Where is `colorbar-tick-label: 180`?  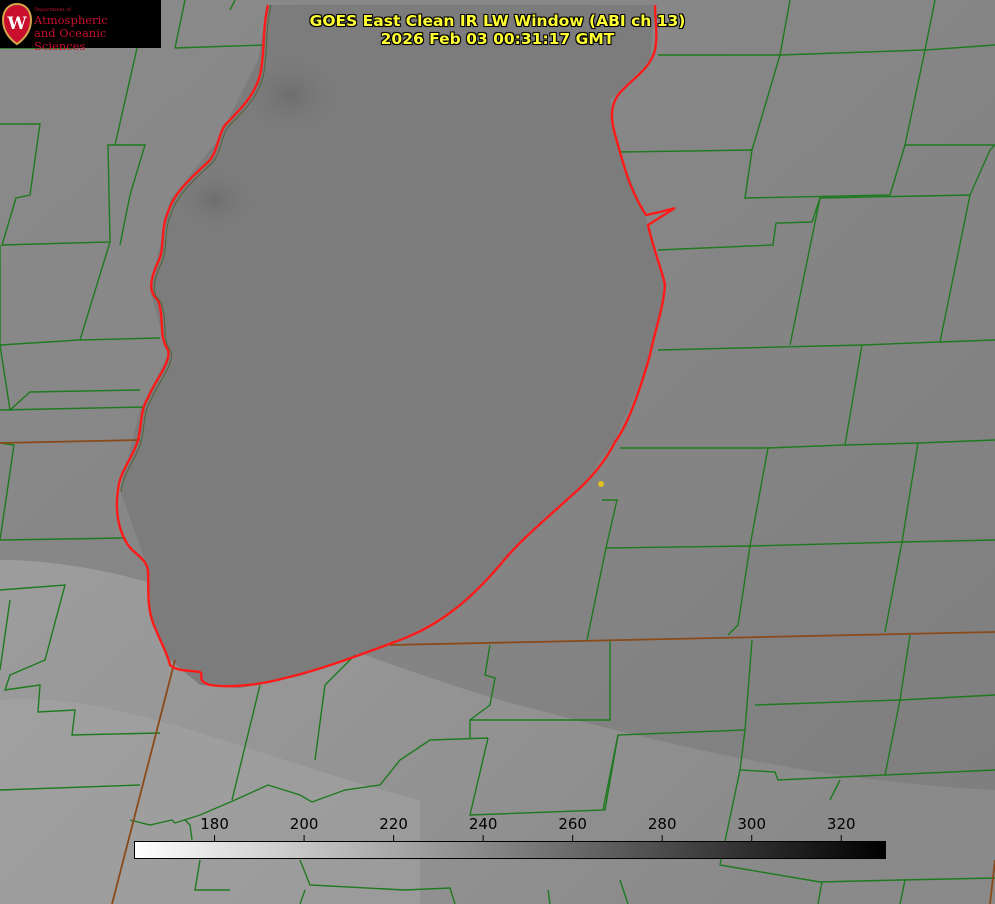 colorbar-tick-label: 180 is located at coordinates (214, 824).